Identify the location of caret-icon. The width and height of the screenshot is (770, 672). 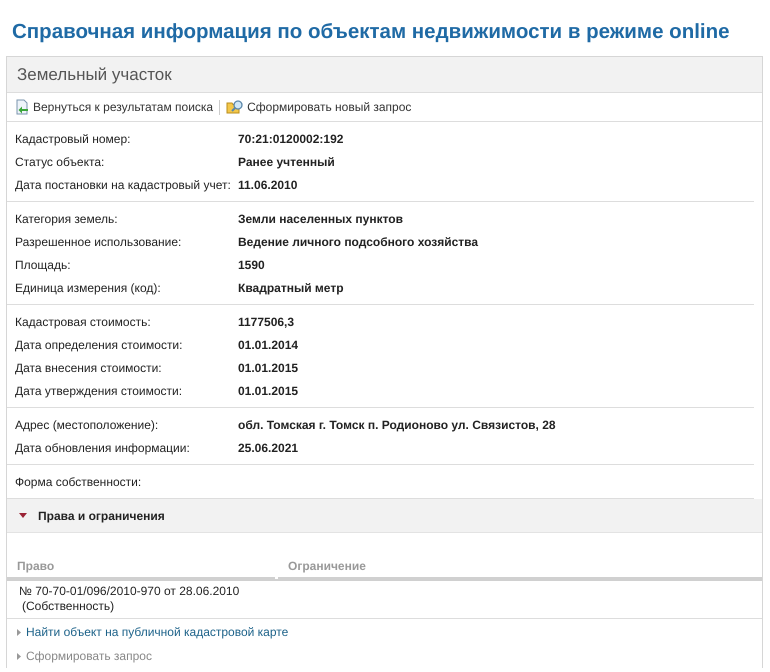
(23, 515).